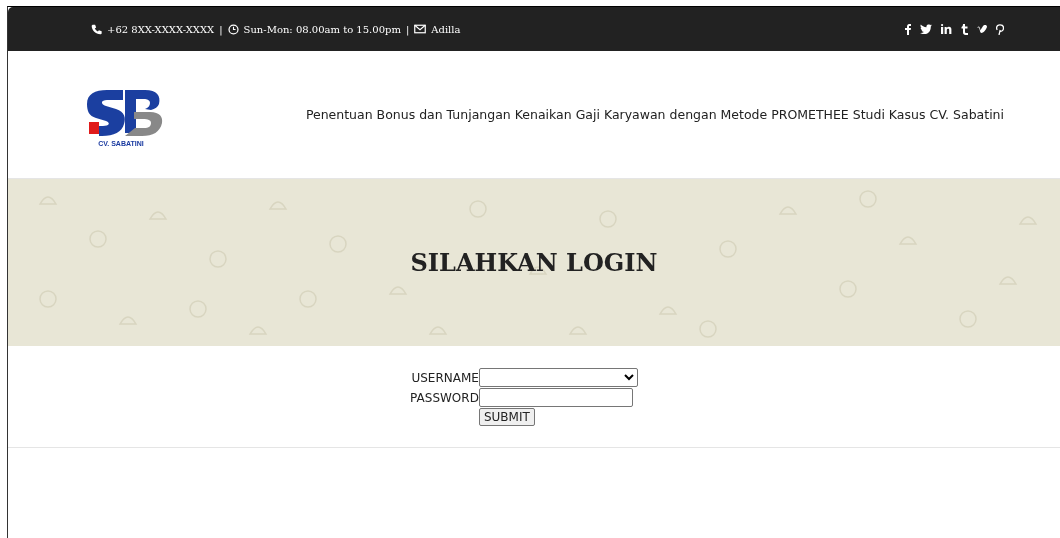  Describe the element at coordinates (444, 377) in the screenshot. I see `field-label: USERNAME` at that location.